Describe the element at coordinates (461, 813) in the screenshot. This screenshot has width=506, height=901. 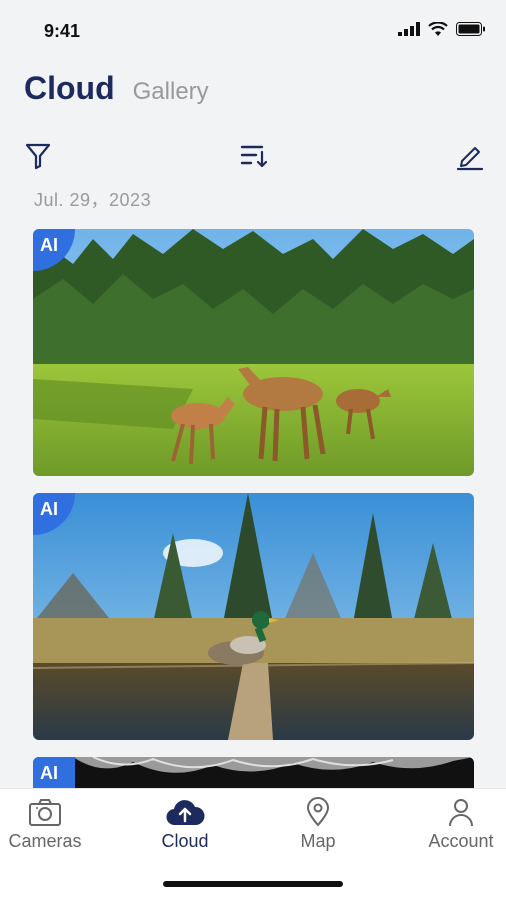
I see `user-icon` at that location.